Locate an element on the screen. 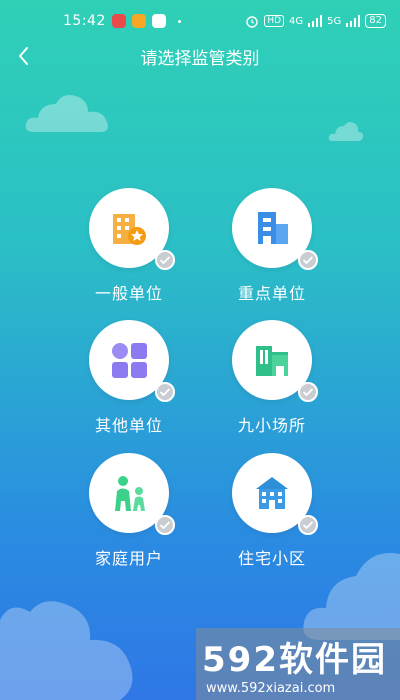 The width and height of the screenshot is (400, 700). nav-bar: 请选择监管类别 is located at coordinates (200, 56).